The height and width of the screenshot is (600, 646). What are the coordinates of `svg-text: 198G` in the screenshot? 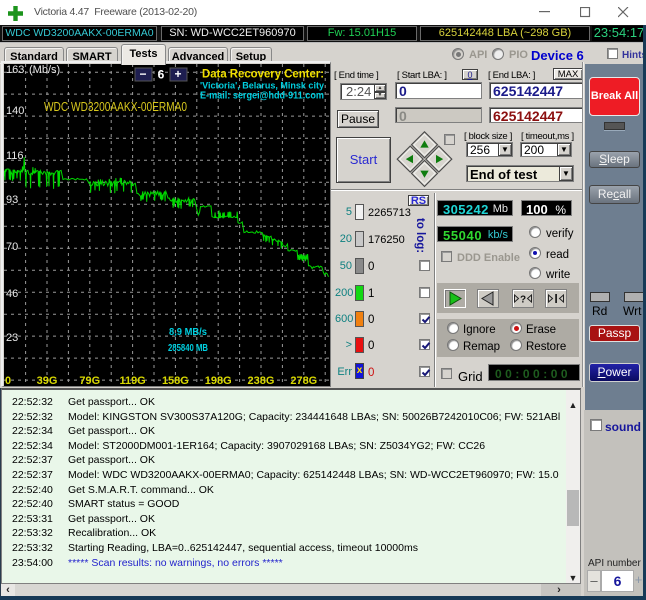 It's located at (218, 380).